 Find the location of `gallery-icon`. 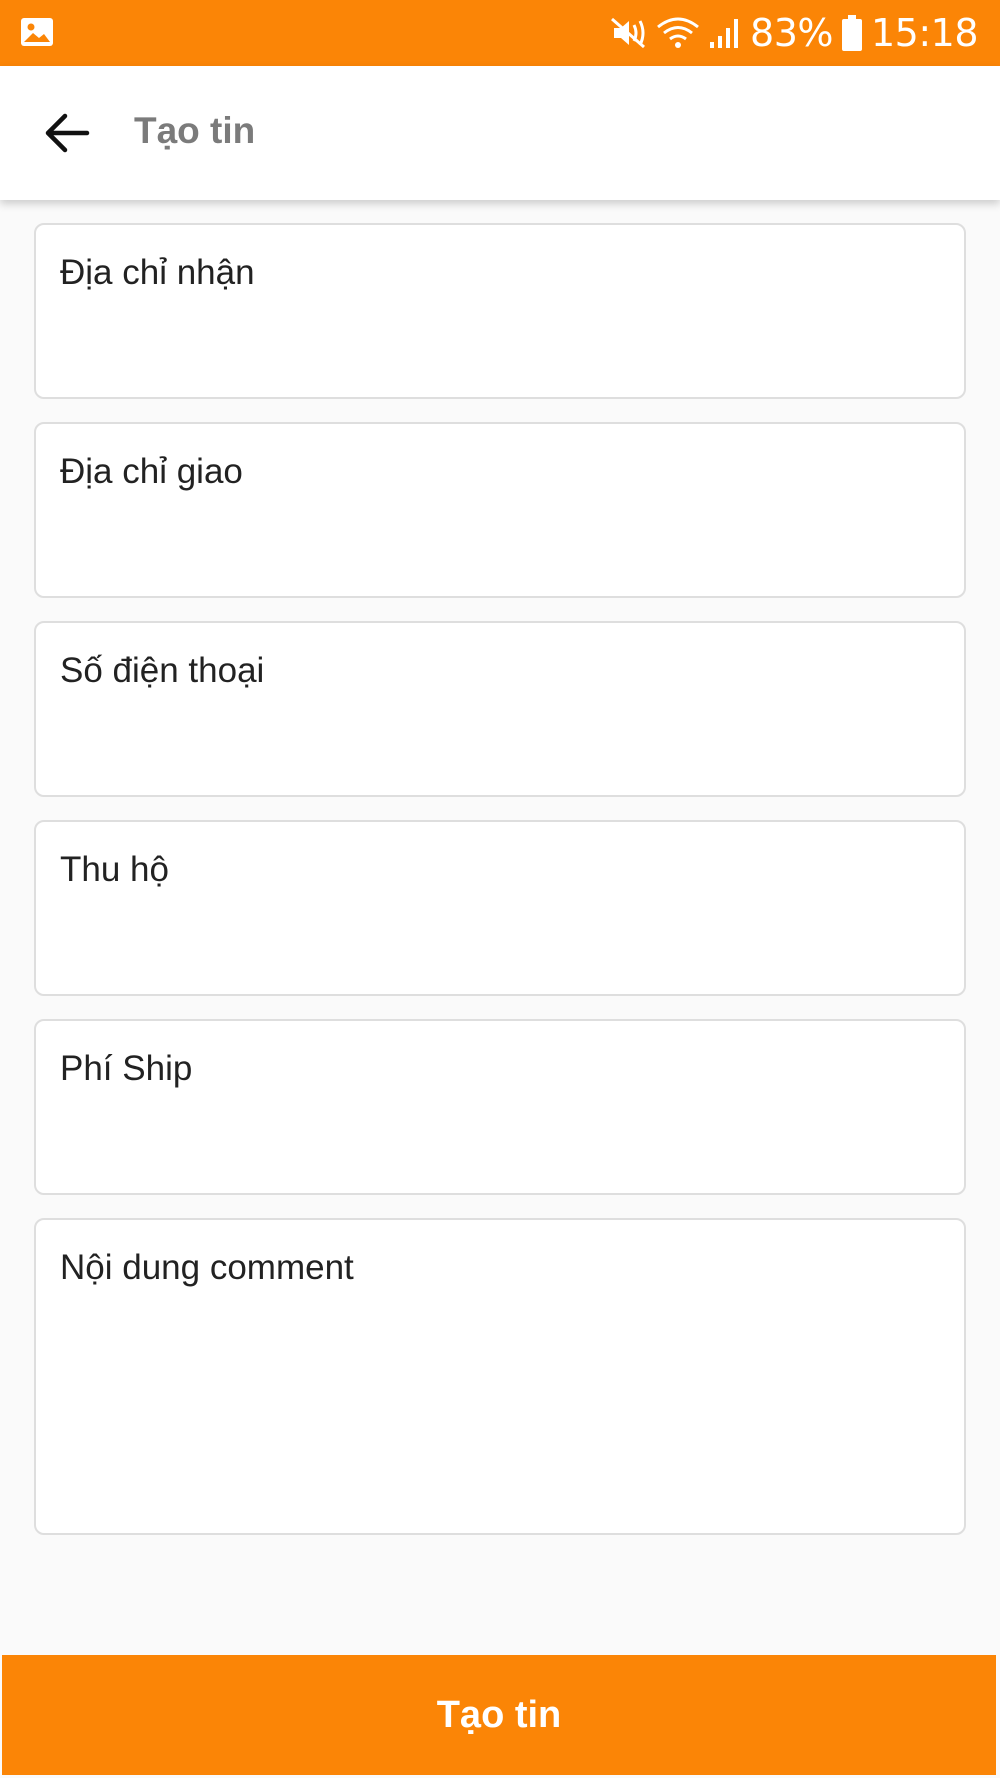

gallery-icon is located at coordinates (37, 32).